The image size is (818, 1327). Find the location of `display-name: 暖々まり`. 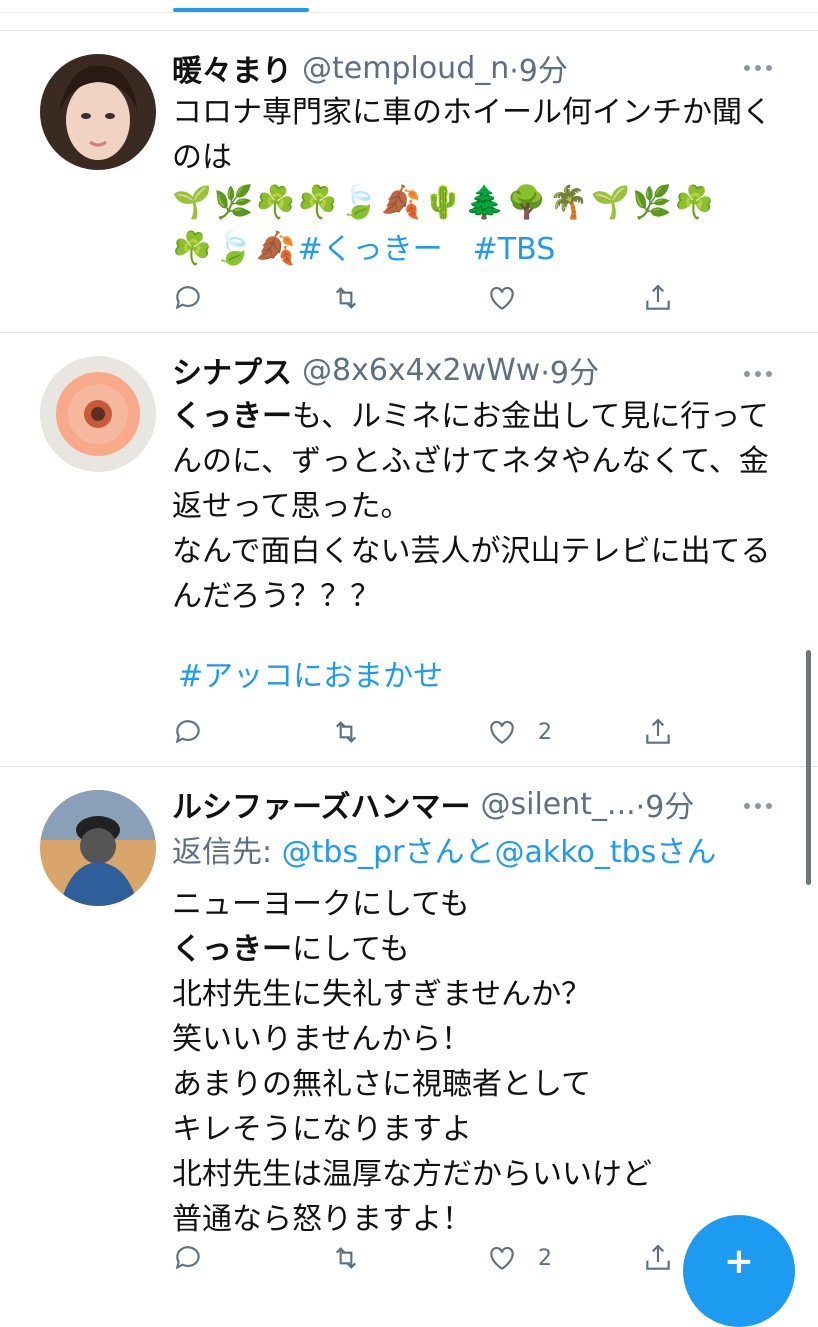

display-name: 暖々まり is located at coordinates (232, 68).